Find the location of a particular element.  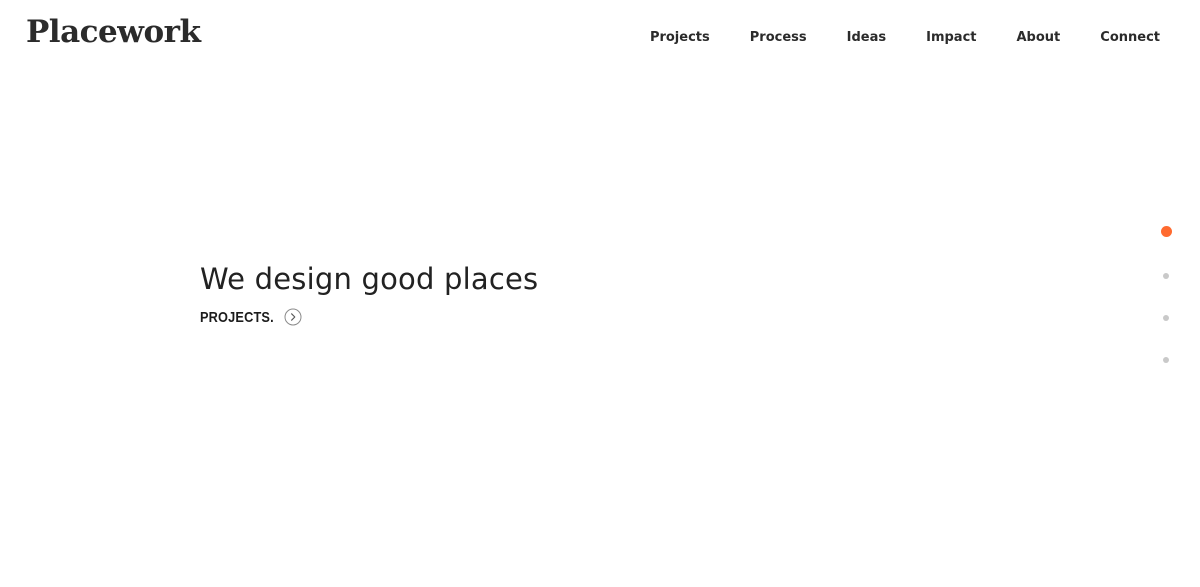

nav-link-about: About is located at coordinates (1039, 38).